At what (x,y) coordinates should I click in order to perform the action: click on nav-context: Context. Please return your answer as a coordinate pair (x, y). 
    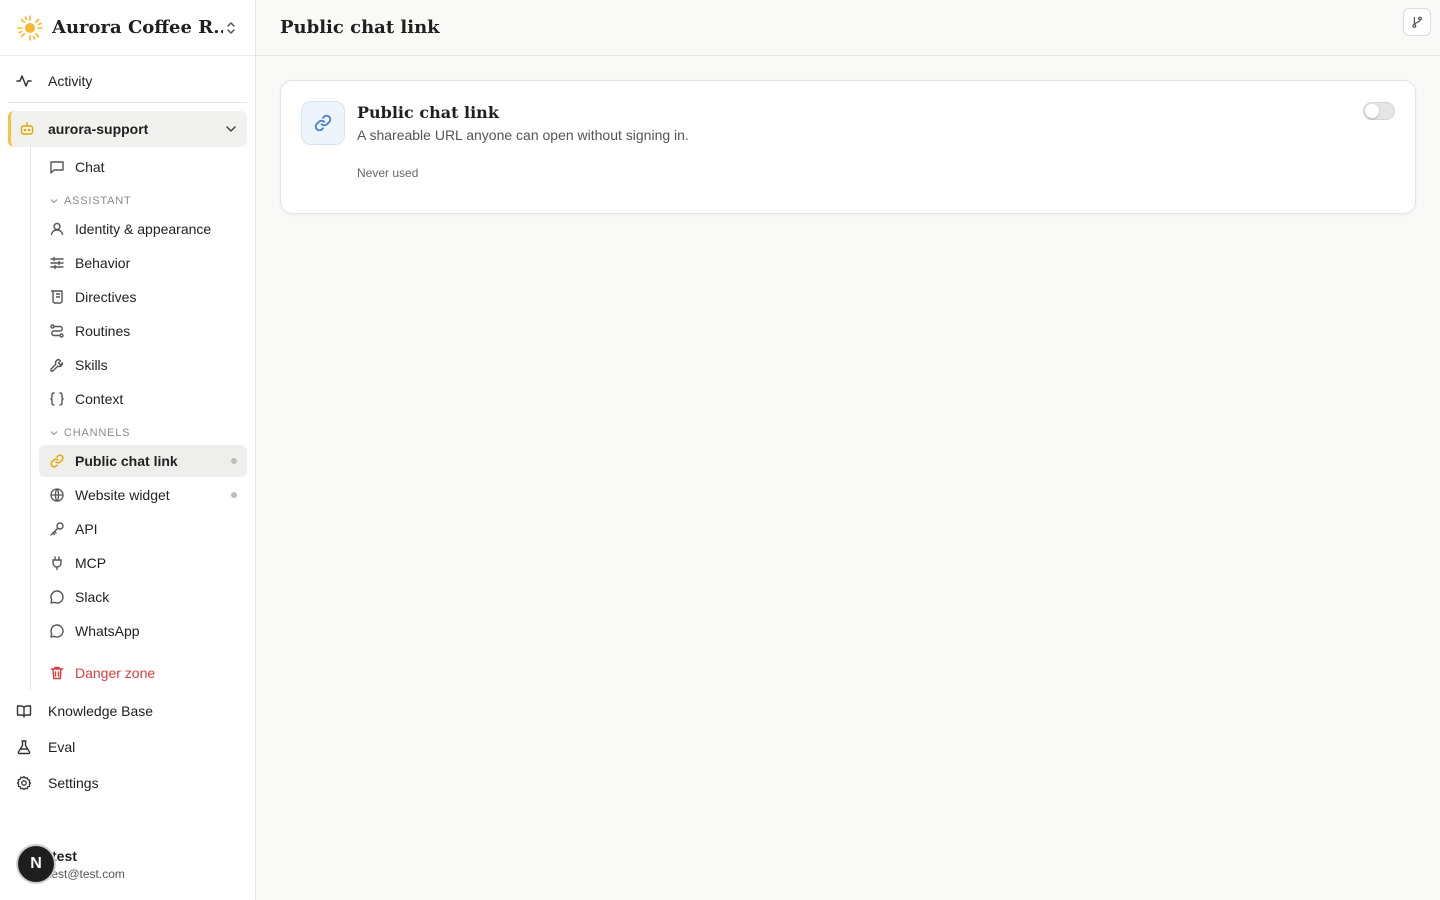
    Looking at the image, I should click on (143, 399).